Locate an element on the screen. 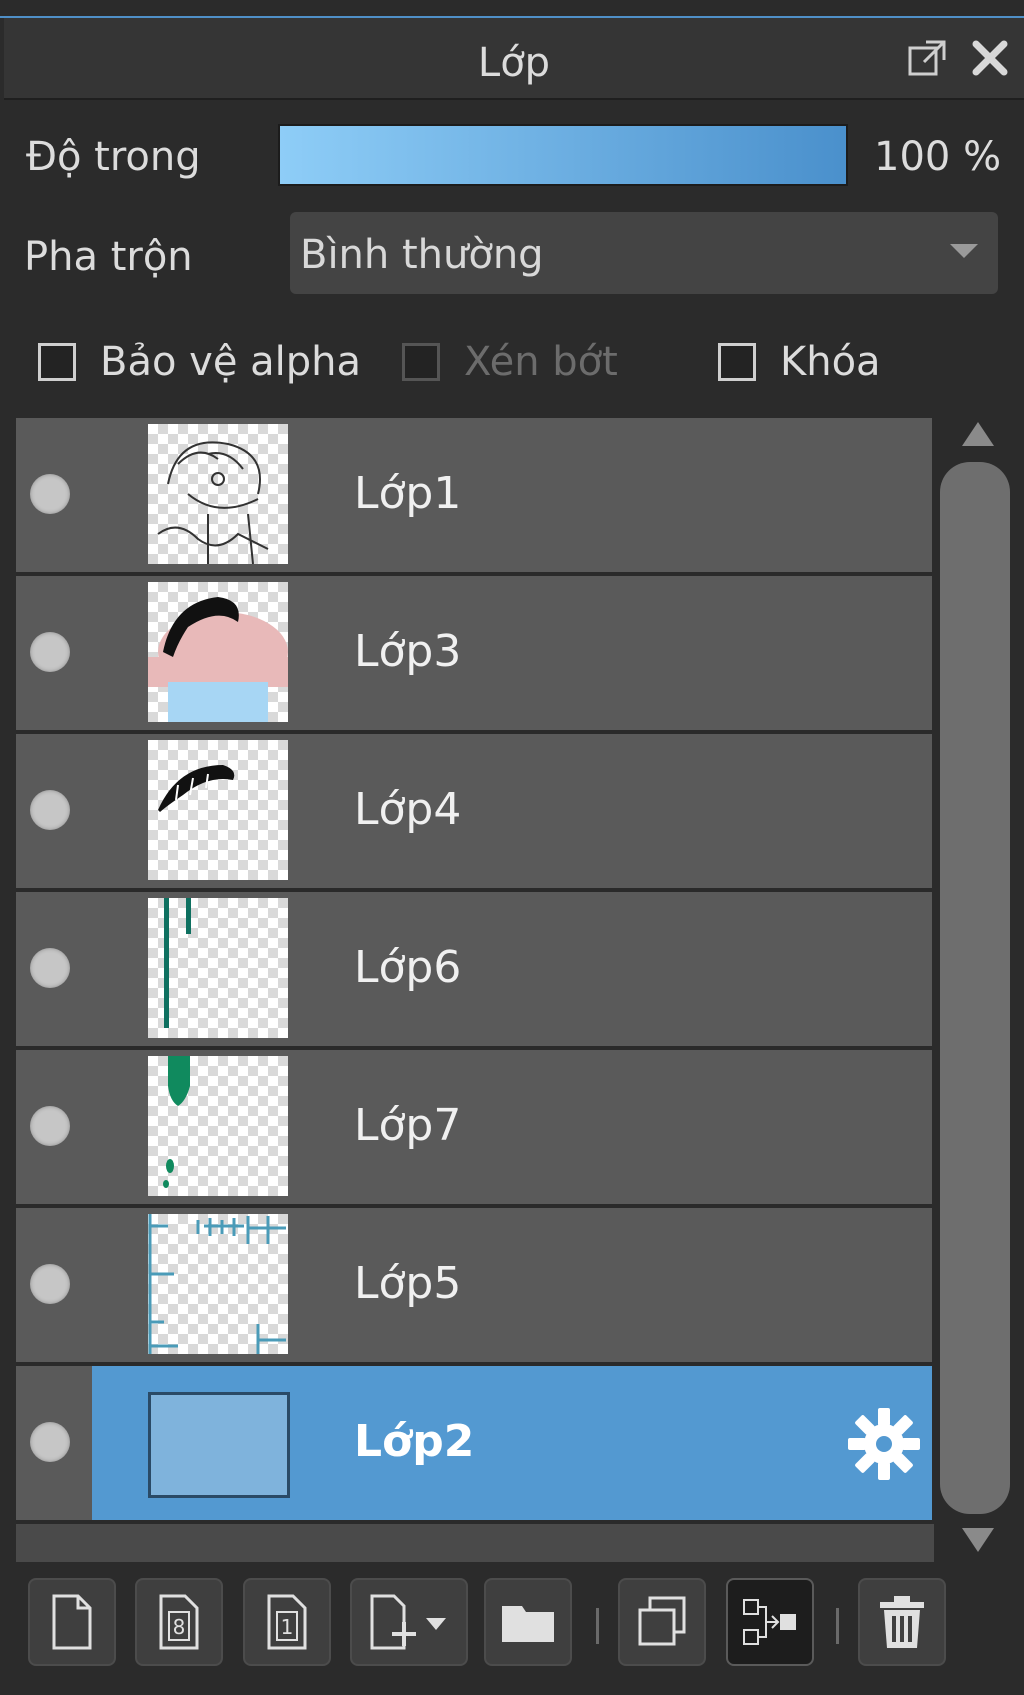  new-1bit-layer-button: 1 is located at coordinates (287, 1622).